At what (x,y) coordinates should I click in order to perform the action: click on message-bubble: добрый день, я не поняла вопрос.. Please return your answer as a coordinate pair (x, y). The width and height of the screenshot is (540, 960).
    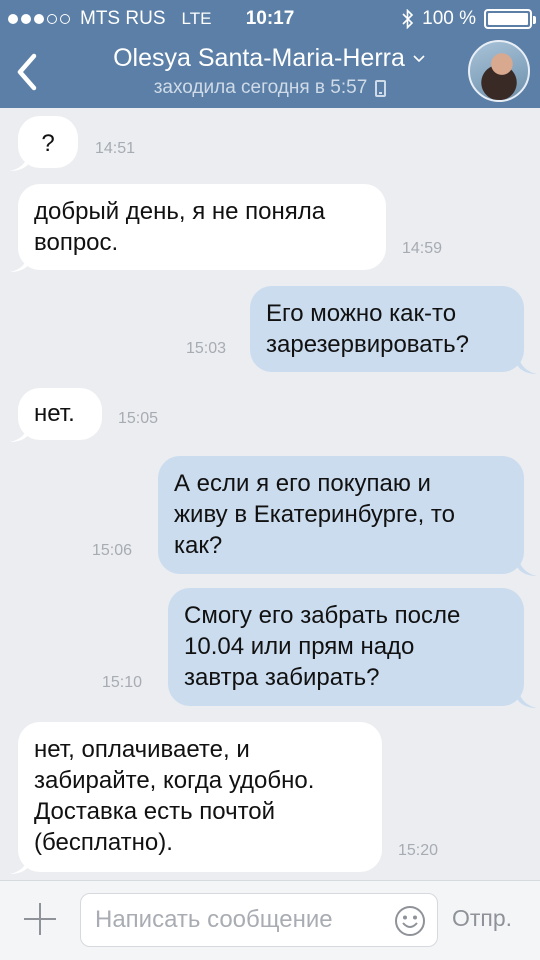
    Looking at the image, I should click on (202, 227).